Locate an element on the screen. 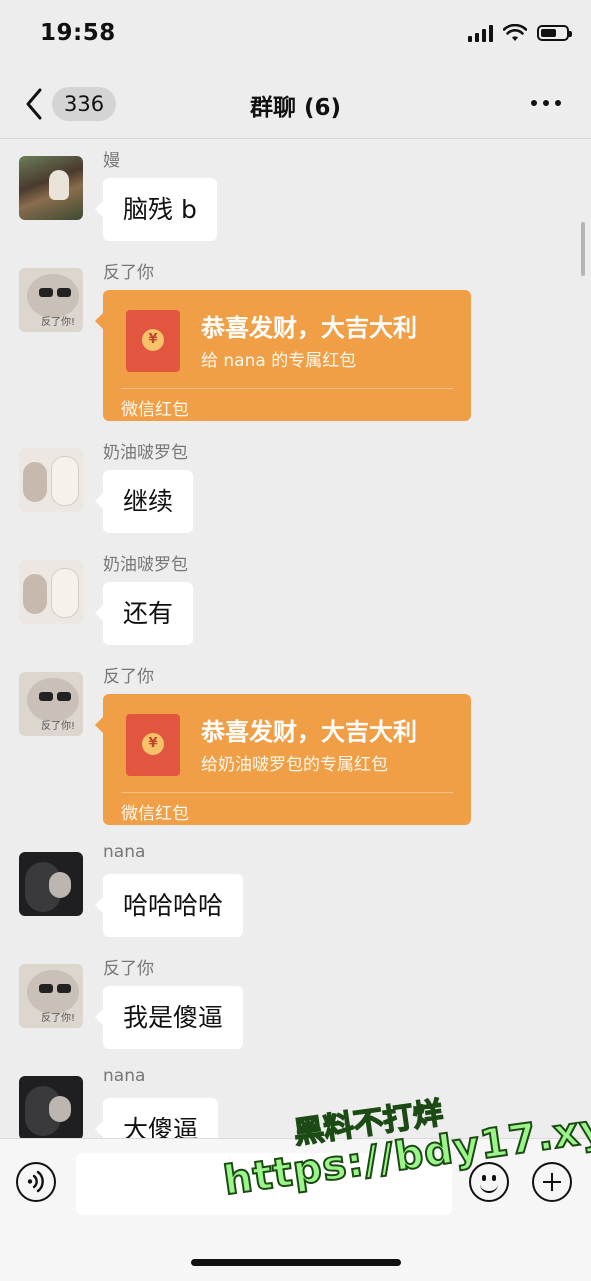 The width and height of the screenshot is (591, 1281). sender-name: 嫚 is located at coordinates (111, 161).